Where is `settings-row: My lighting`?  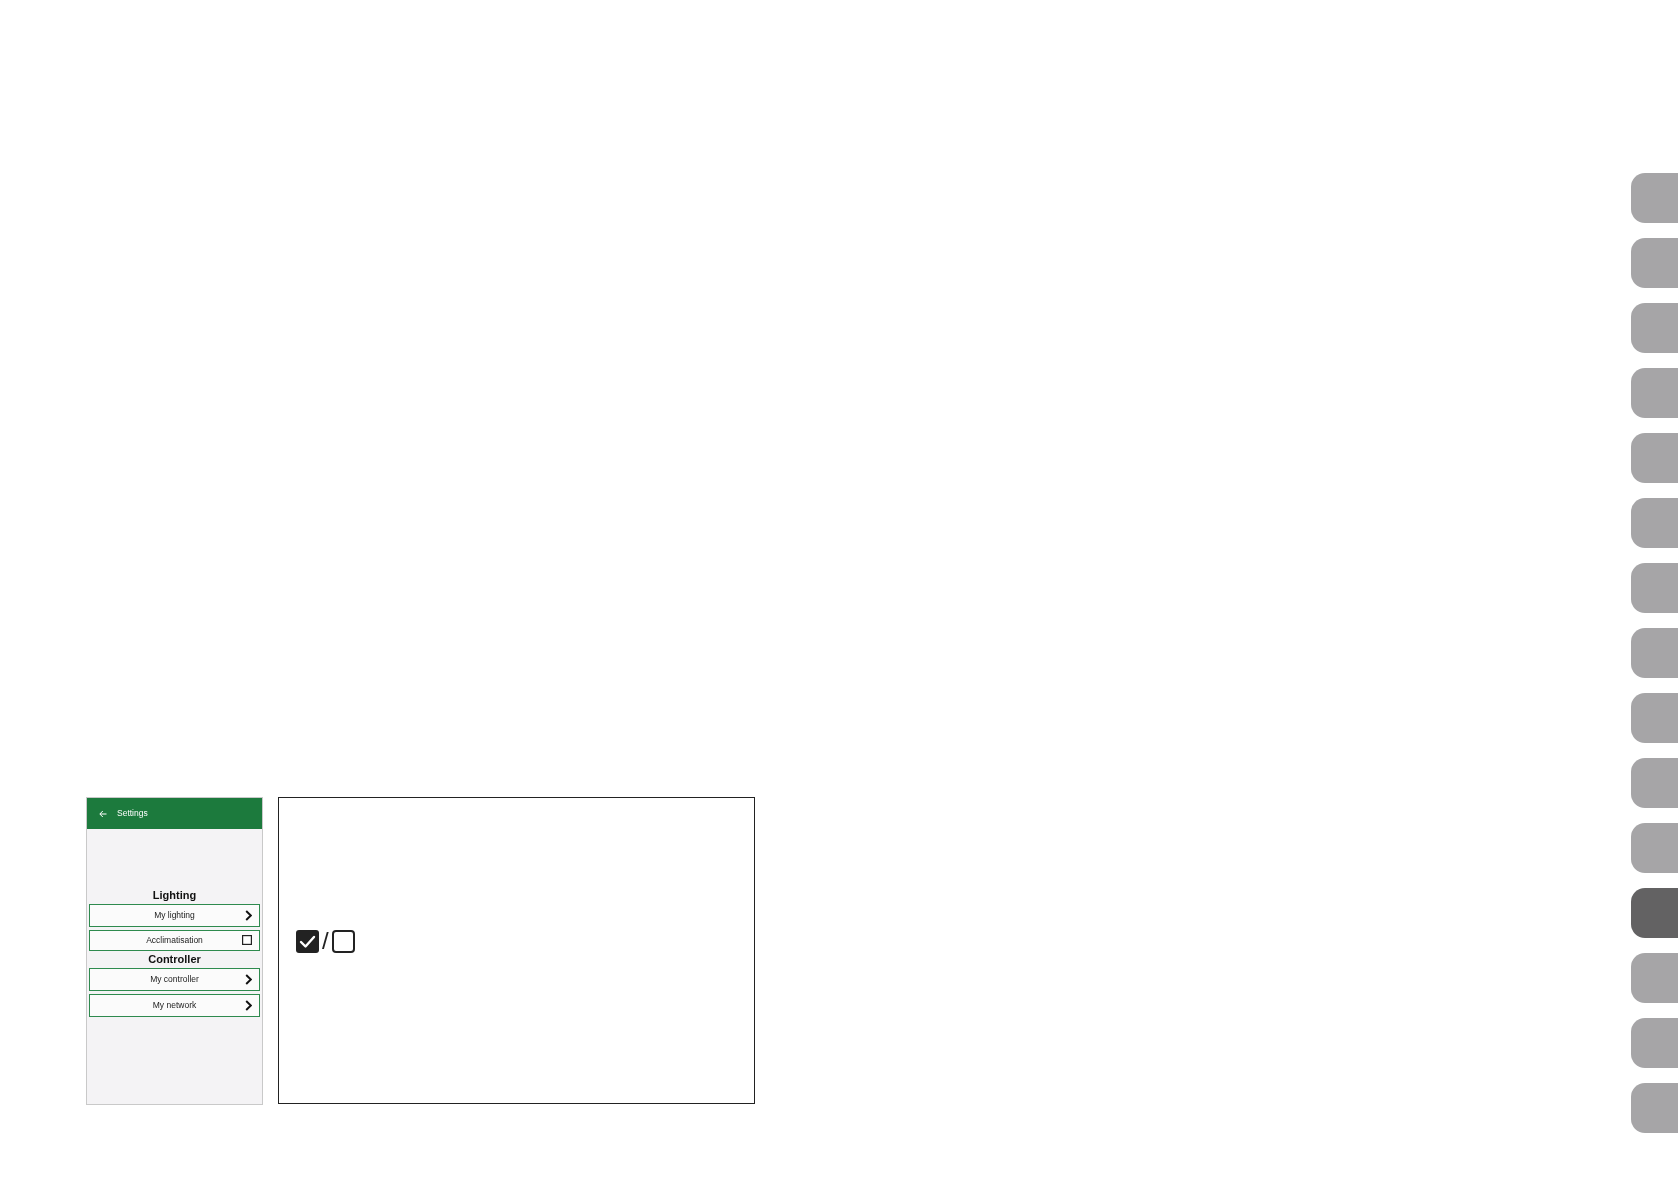 settings-row: My lighting is located at coordinates (174, 915).